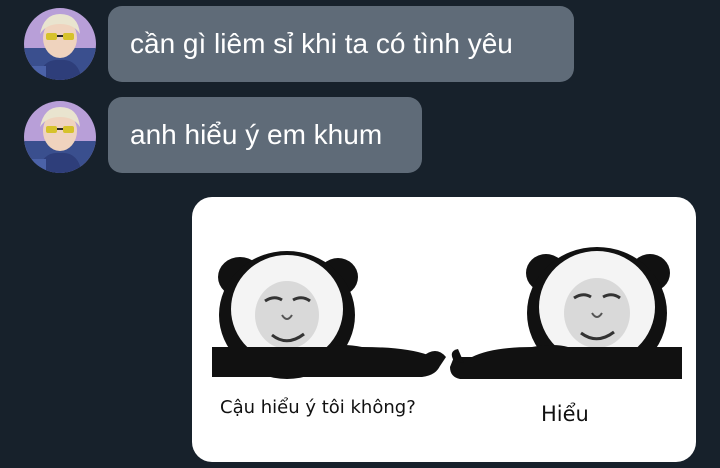  Describe the element at coordinates (566, 313) in the screenshot. I see `right-panda` at that location.